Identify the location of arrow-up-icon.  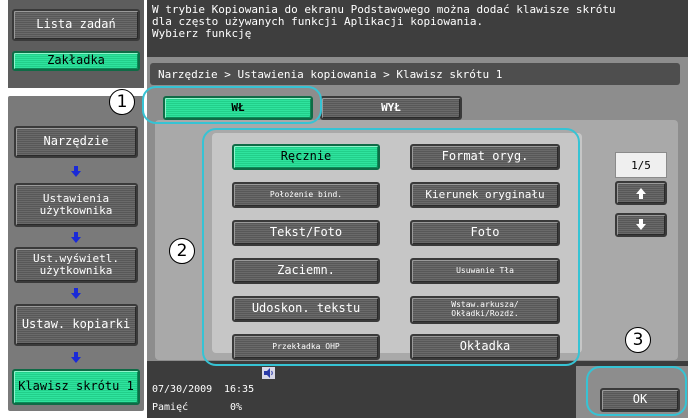
(641, 193).